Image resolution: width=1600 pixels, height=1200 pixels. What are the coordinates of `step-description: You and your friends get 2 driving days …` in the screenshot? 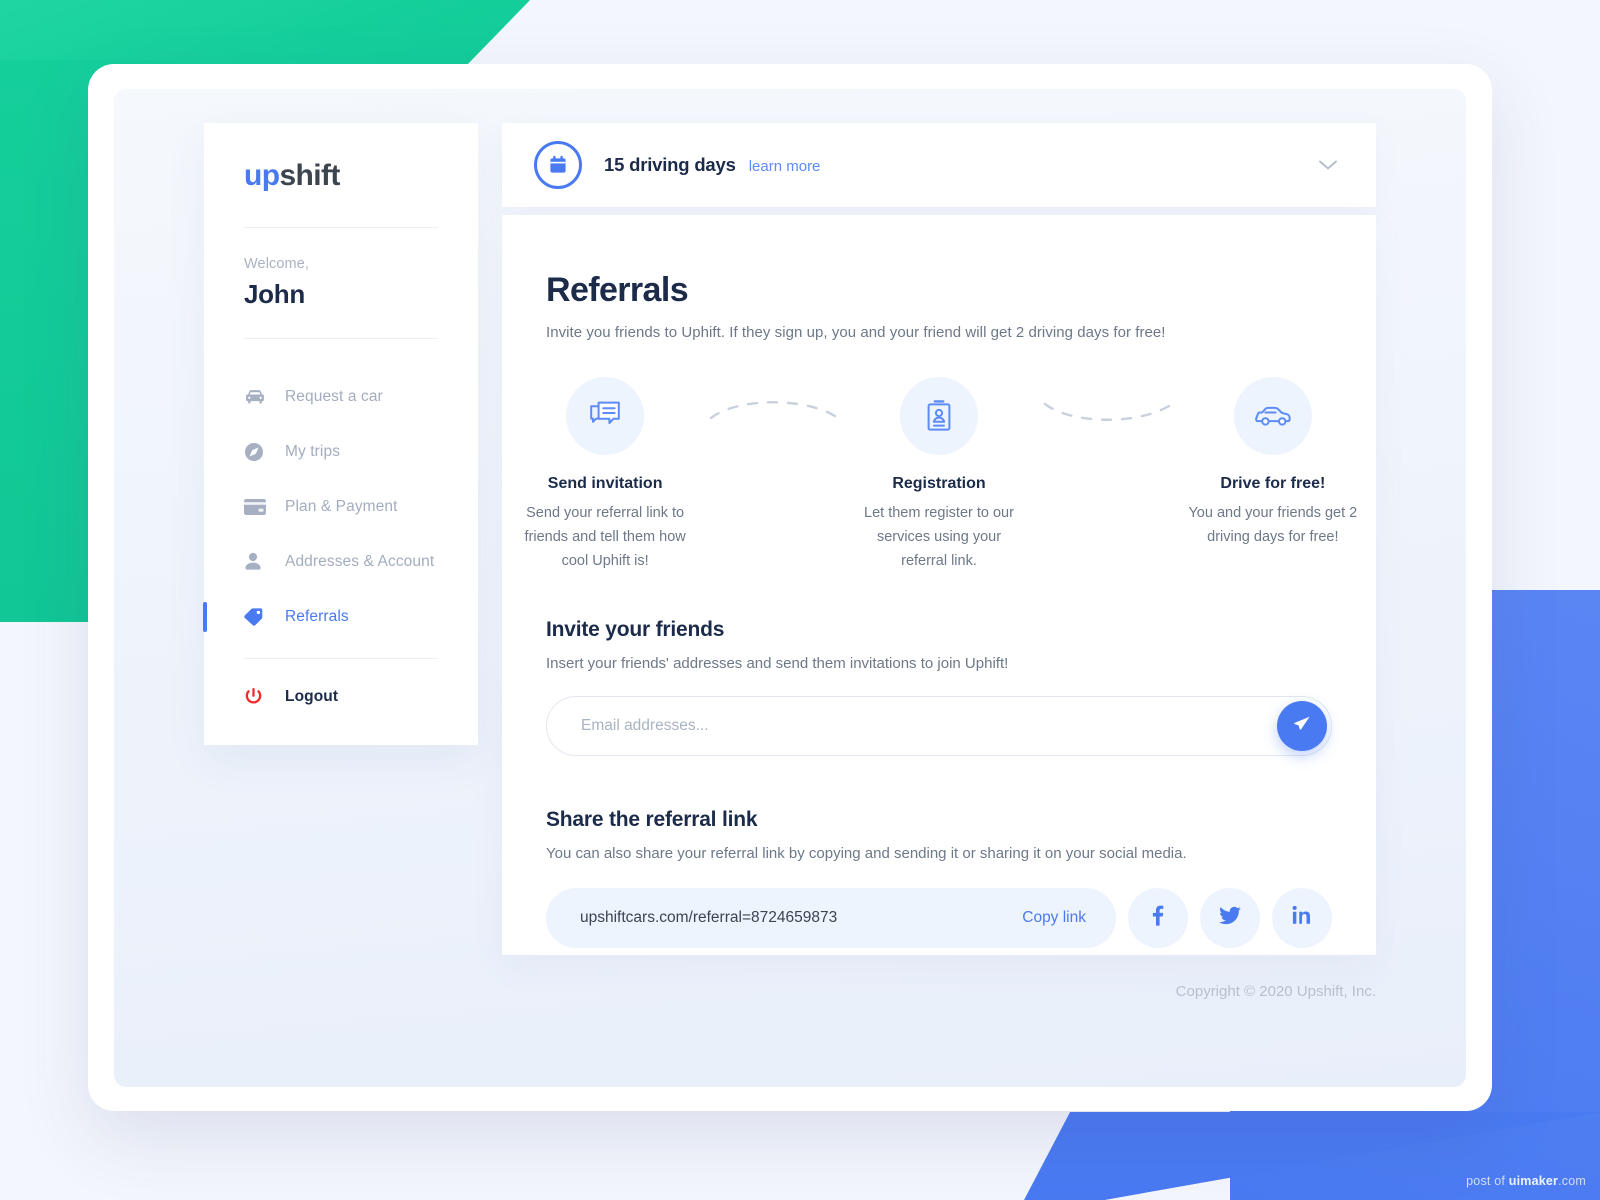 It's located at (1273, 525).